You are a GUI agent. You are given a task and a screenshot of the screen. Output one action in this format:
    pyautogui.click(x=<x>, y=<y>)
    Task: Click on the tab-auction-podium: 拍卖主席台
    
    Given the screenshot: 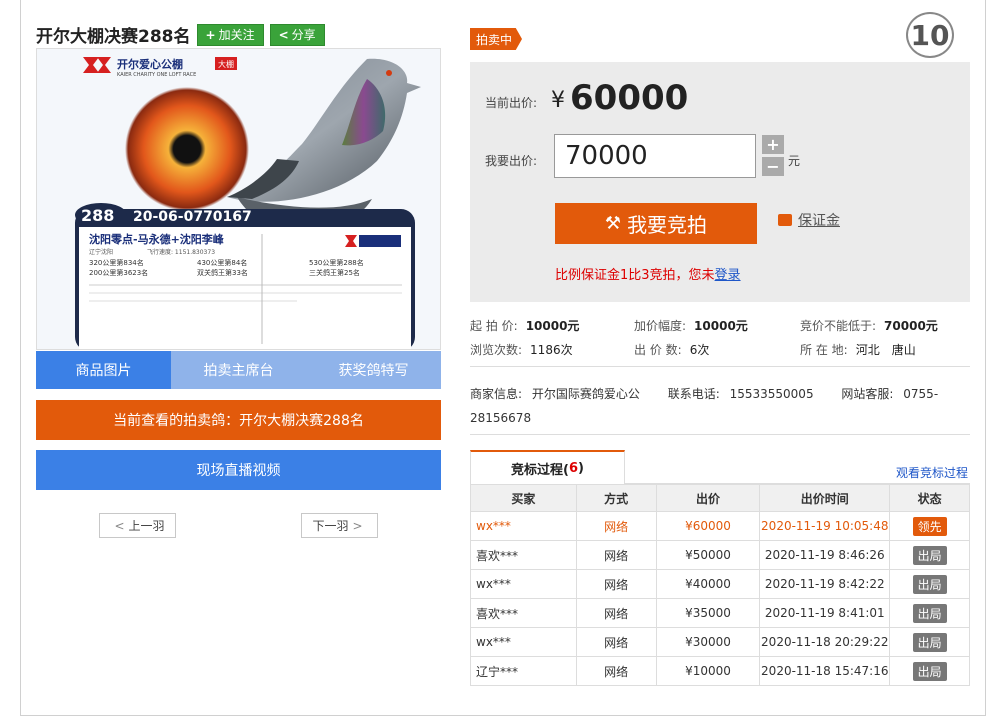 What is the action you would take?
    pyautogui.click(x=238, y=370)
    